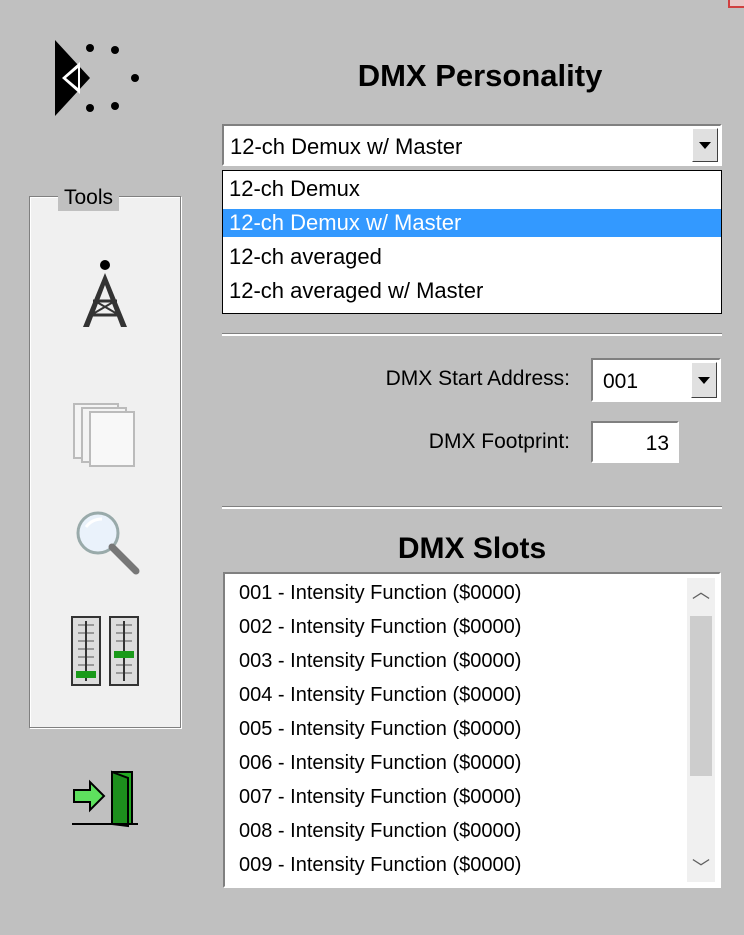  What do you see at coordinates (104, 798) in the screenshot?
I see `exit-door-icon` at bounding box center [104, 798].